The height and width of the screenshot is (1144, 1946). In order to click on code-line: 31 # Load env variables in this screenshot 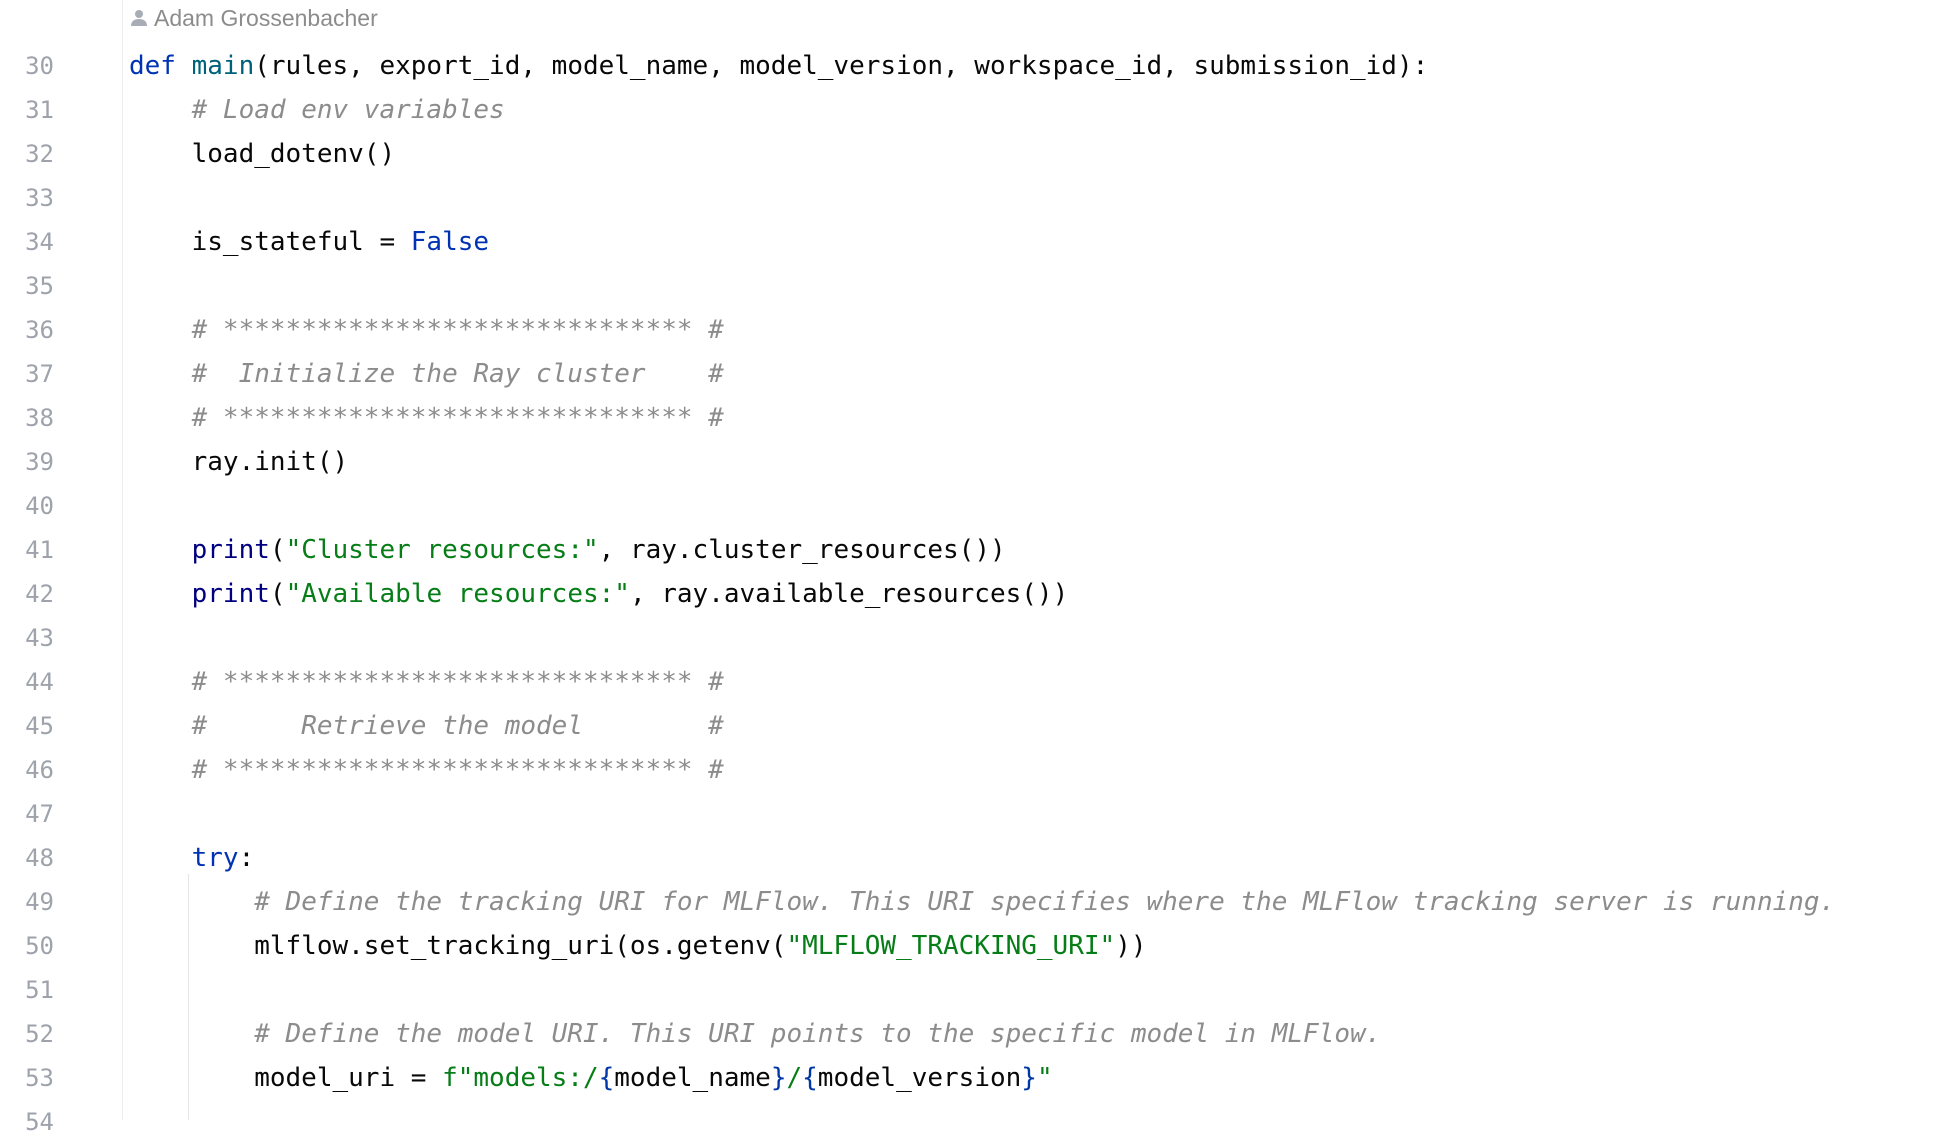, I will do `click(973, 110)`.